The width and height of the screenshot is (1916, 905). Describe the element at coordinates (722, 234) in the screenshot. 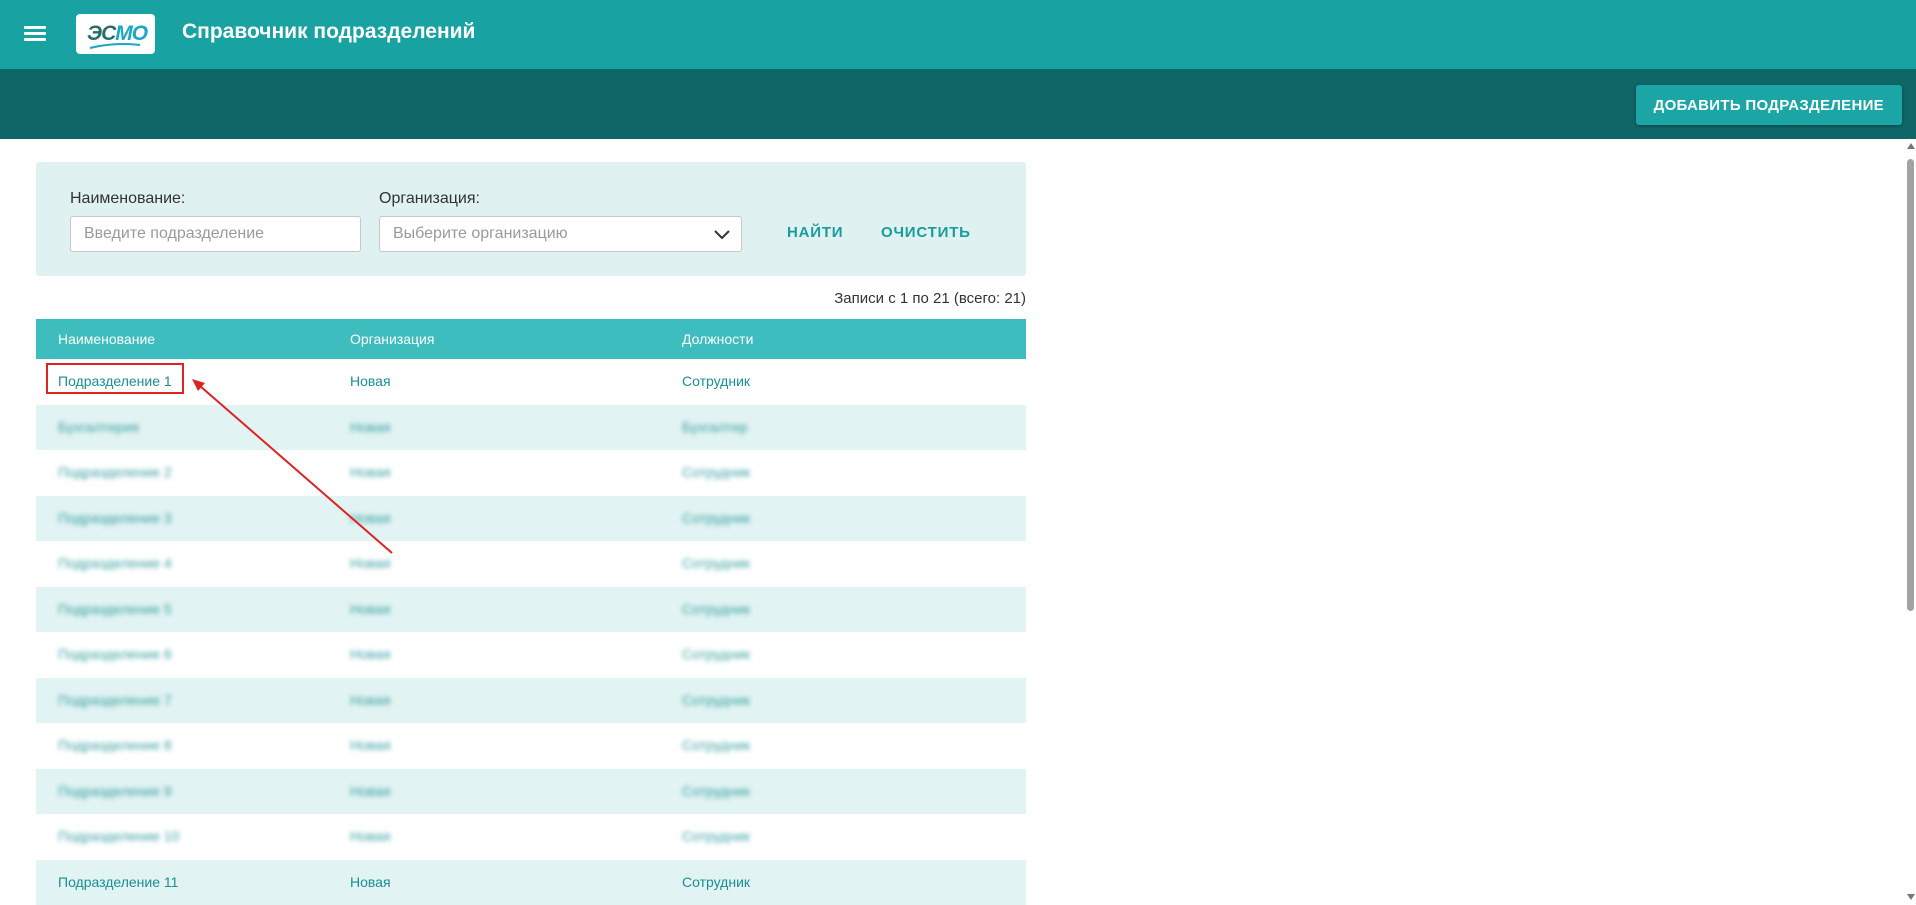

I see `chevron-down-icon` at that location.